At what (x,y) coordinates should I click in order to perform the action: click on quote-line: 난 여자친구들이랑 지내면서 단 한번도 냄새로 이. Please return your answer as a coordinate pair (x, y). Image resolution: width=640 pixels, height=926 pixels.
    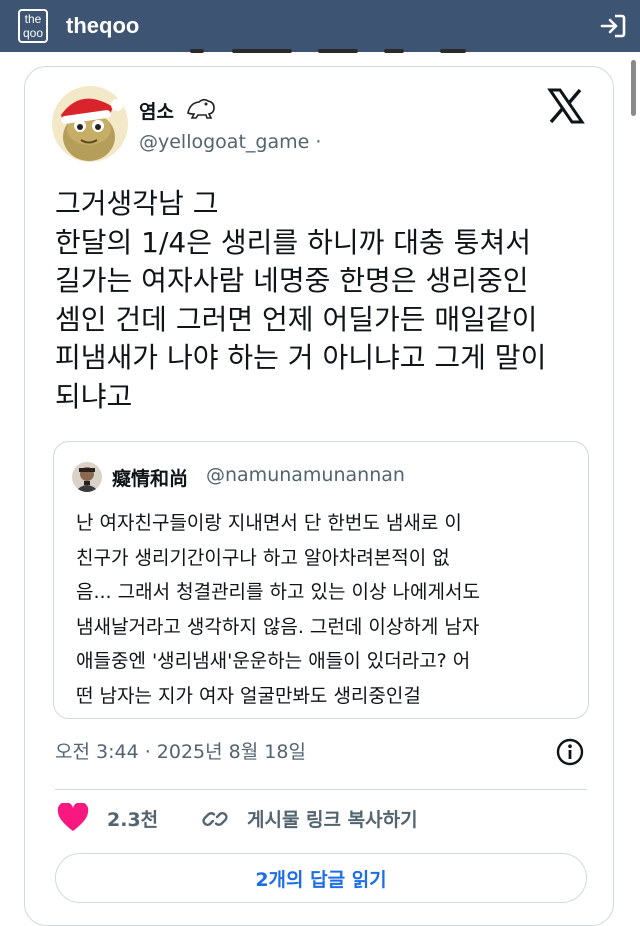
    Looking at the image, I should click on (269, 523).